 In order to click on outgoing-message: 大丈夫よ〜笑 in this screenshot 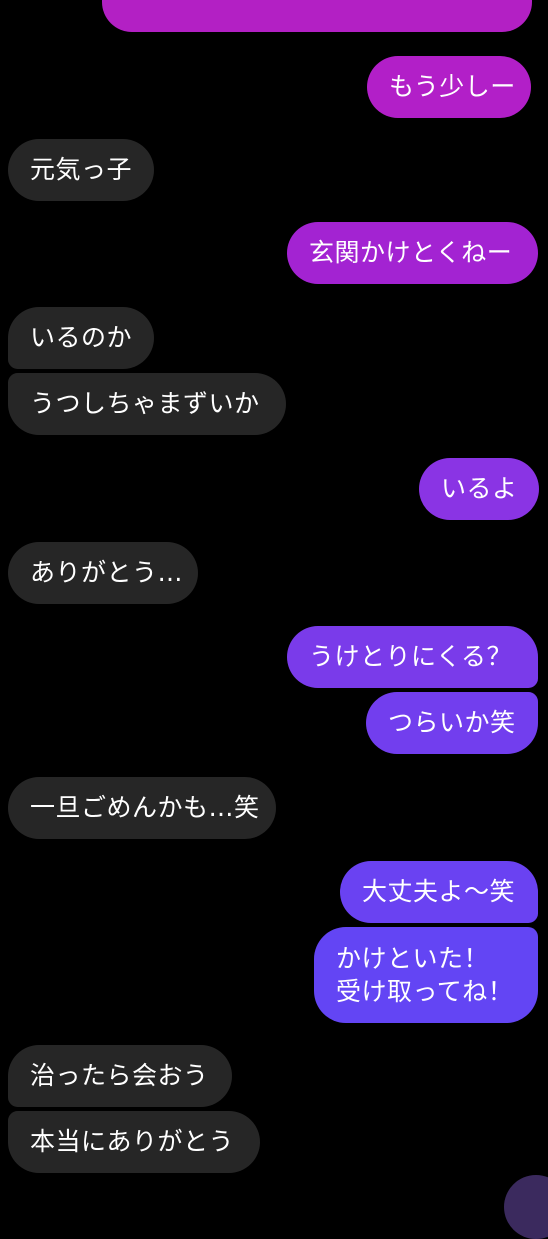, I will do `click(439, 892)`.